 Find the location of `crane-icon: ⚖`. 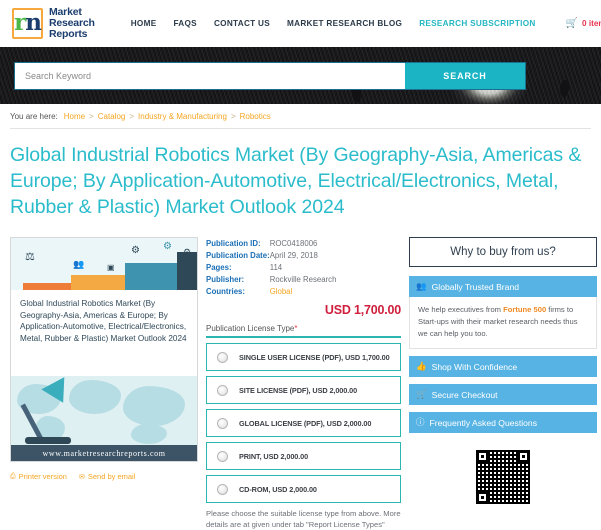

crane-icon: ⚖ is located at coordinates (30, 257).